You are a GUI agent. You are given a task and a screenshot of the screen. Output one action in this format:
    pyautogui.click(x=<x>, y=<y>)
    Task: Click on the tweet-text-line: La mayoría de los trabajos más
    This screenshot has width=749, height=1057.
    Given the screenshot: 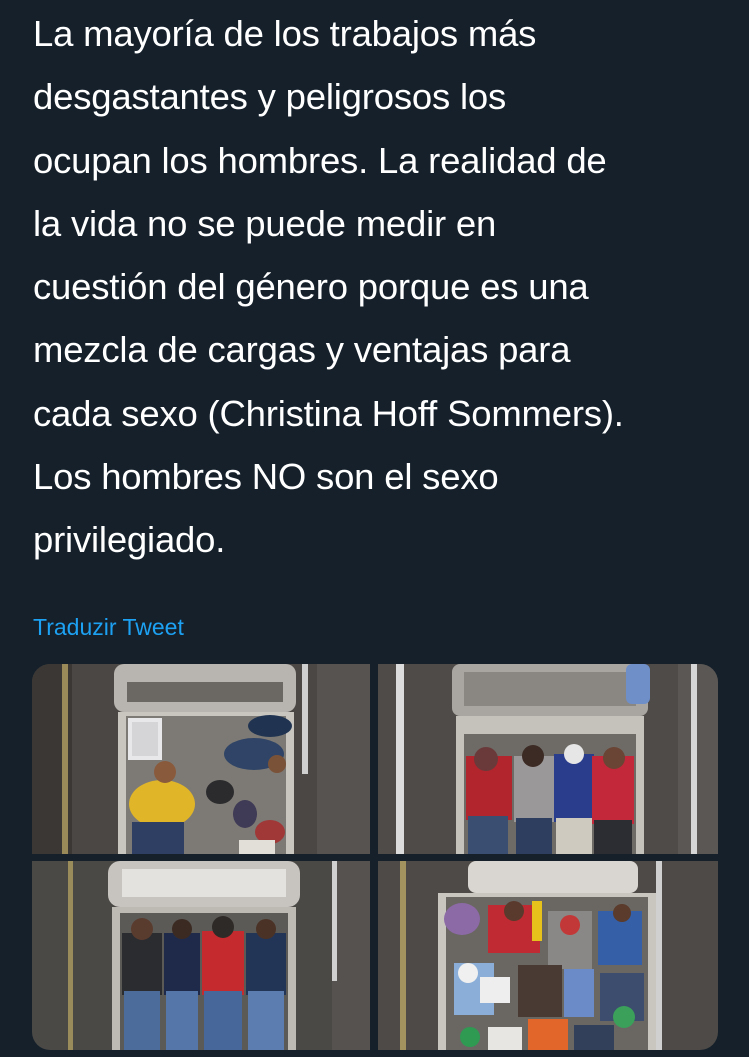 What is the action you would take?
    pyautogui.click(x=285, y=33)
    